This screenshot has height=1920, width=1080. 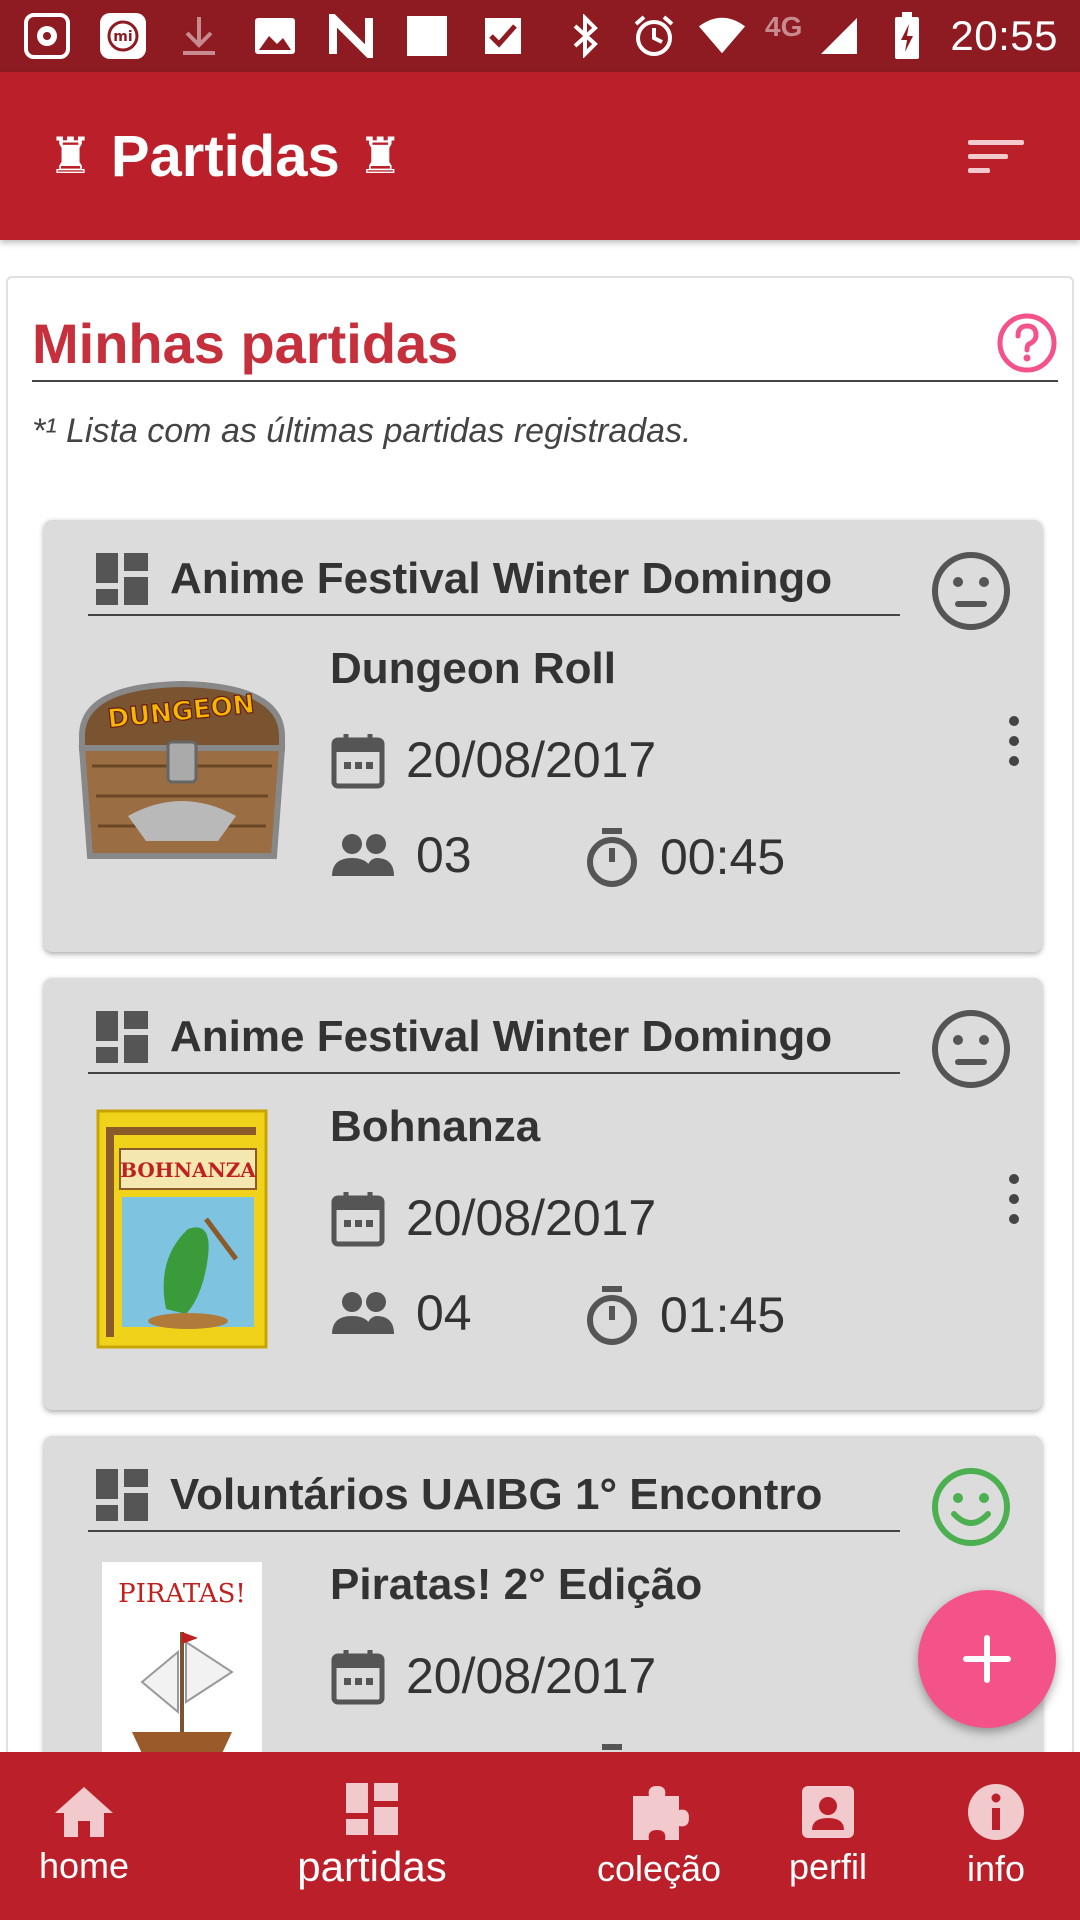 What do you see at coordinates (182, 771) in the screenshot?
I see `game-thumbnail-dungeon-roll: DUNGEON` at bounding box center [182, 771].